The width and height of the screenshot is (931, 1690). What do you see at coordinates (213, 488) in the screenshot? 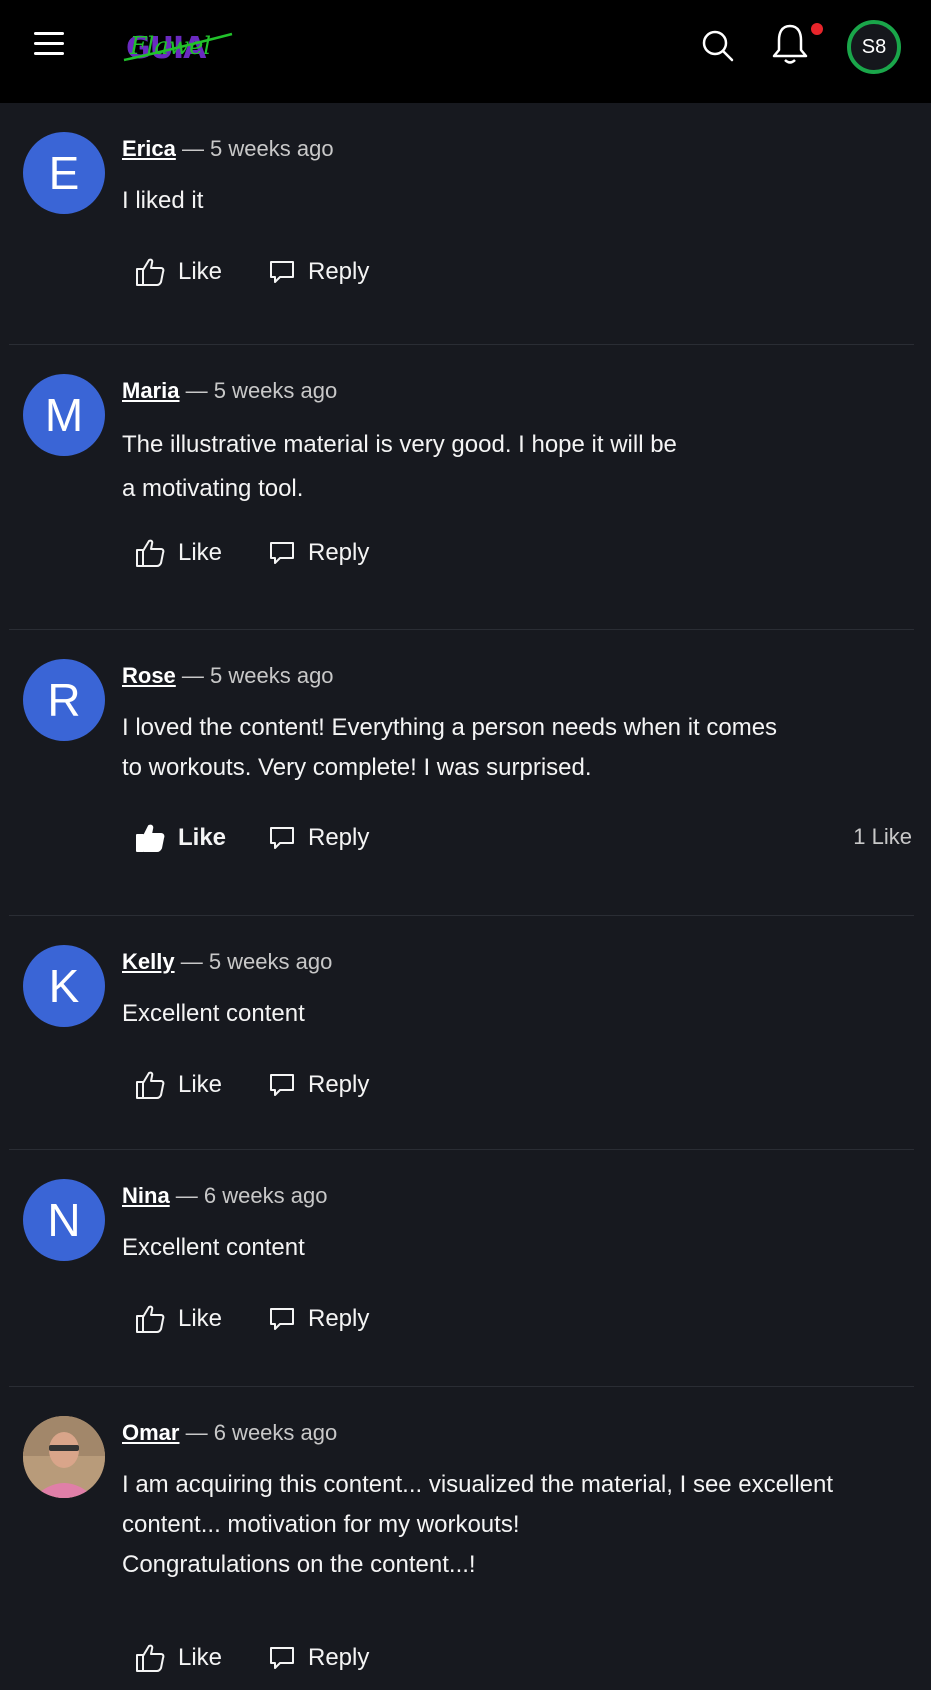
I see `comment-text-line: a motivating tool.` at bounding box center [213, 488].